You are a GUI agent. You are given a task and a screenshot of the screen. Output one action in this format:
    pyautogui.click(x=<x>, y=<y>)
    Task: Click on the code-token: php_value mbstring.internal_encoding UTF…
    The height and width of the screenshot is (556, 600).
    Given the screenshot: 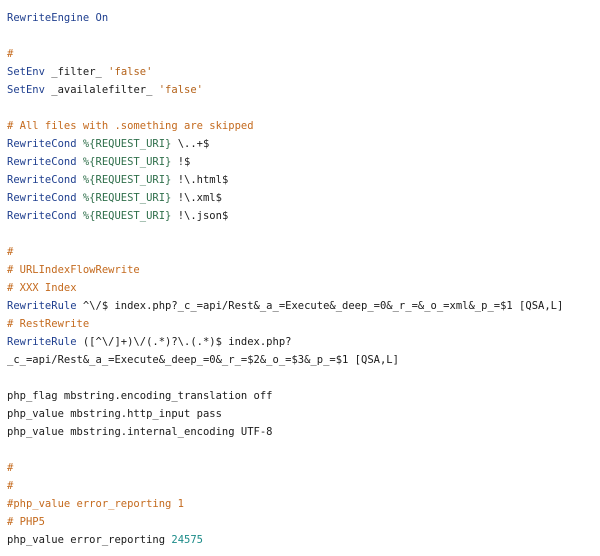 What is the action you would take?
    pyautogui.click(x=140, y=432)
    